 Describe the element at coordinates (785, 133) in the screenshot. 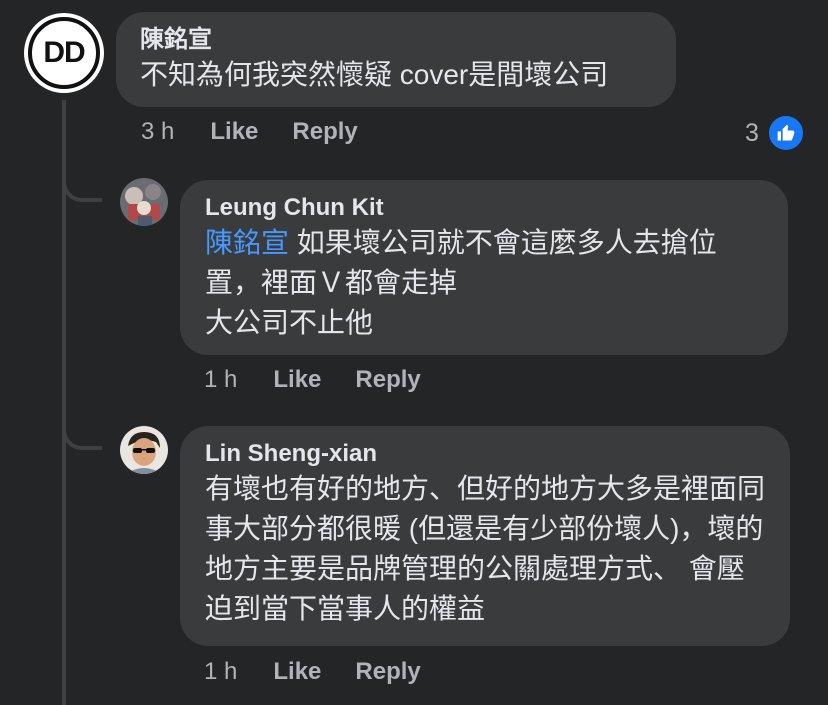

I see `thumbs-up-icon` at that location.